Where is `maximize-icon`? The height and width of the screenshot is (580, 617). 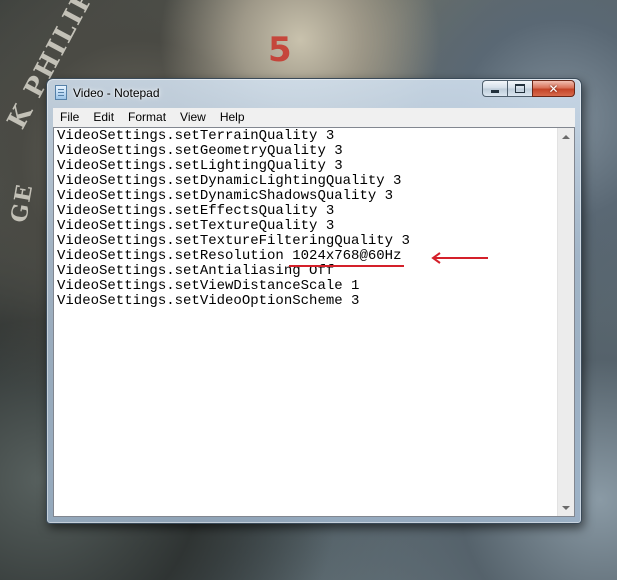
maximize-icon is located at coordinates (520, 88).